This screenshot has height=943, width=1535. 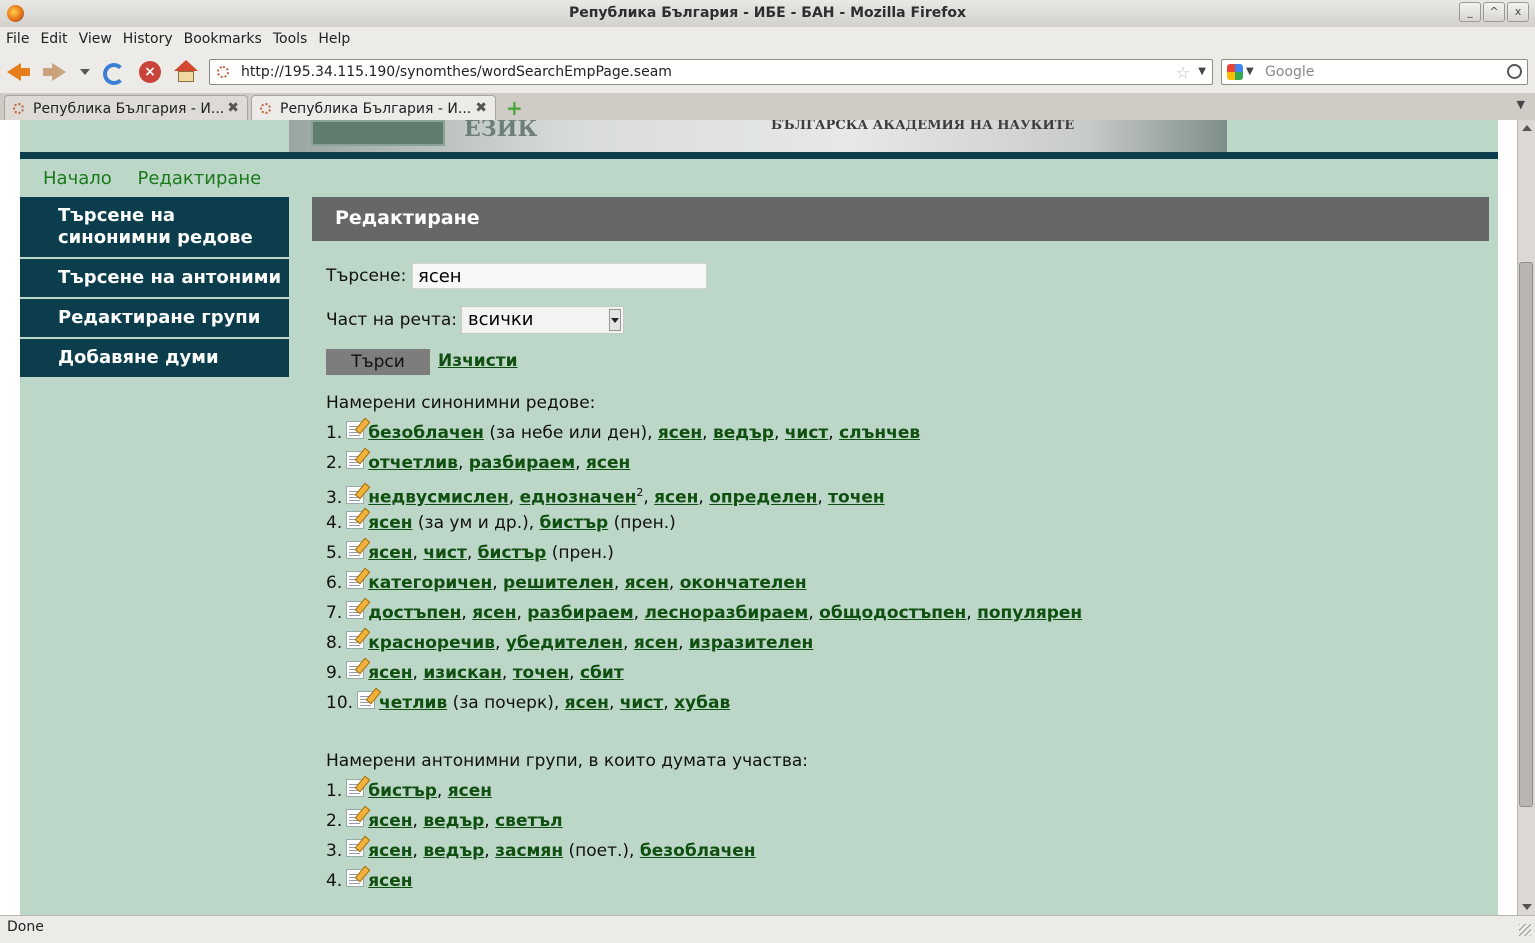 I want to click on word-link: недвусмислен, so click(x=438, y=498).